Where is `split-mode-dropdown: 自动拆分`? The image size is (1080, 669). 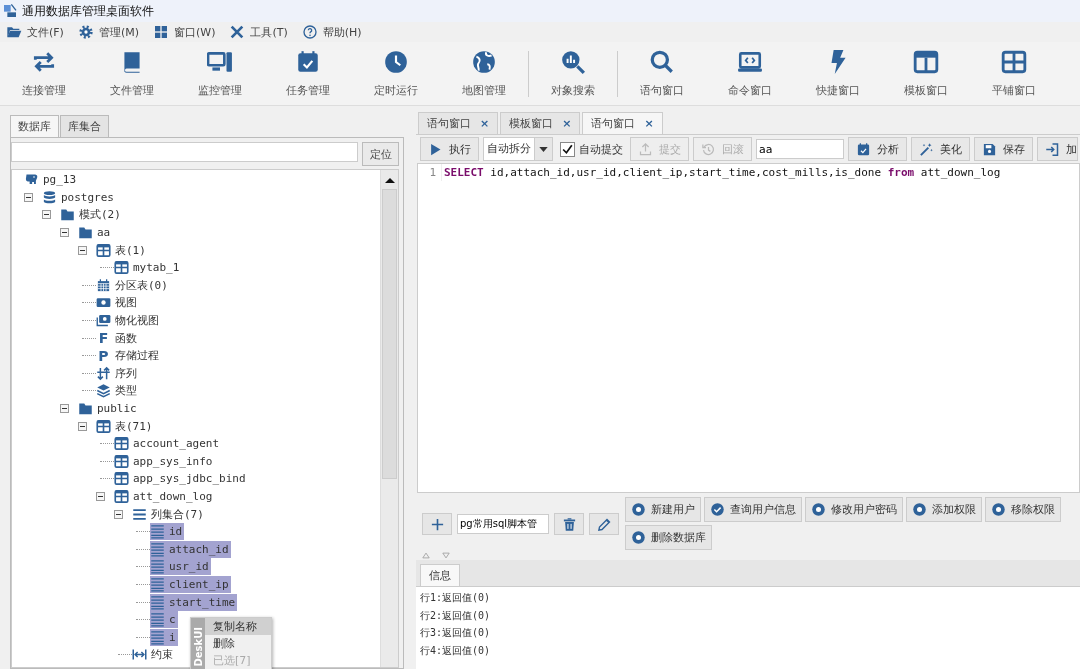
split-mode-dropdown: 自动拆分 is located at coordinates (518, 149).